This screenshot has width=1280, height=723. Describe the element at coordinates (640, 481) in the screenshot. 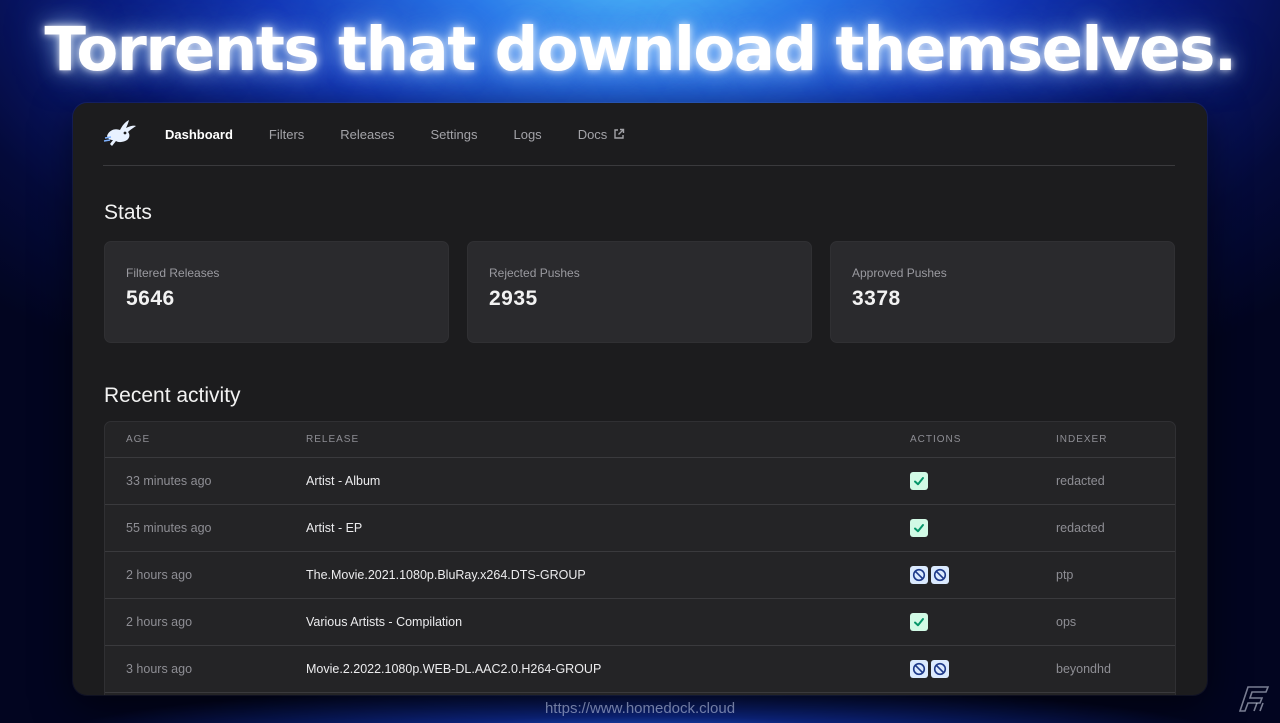

I see `table-row: 33 minutes ago Artist - Album redacted` at that location.